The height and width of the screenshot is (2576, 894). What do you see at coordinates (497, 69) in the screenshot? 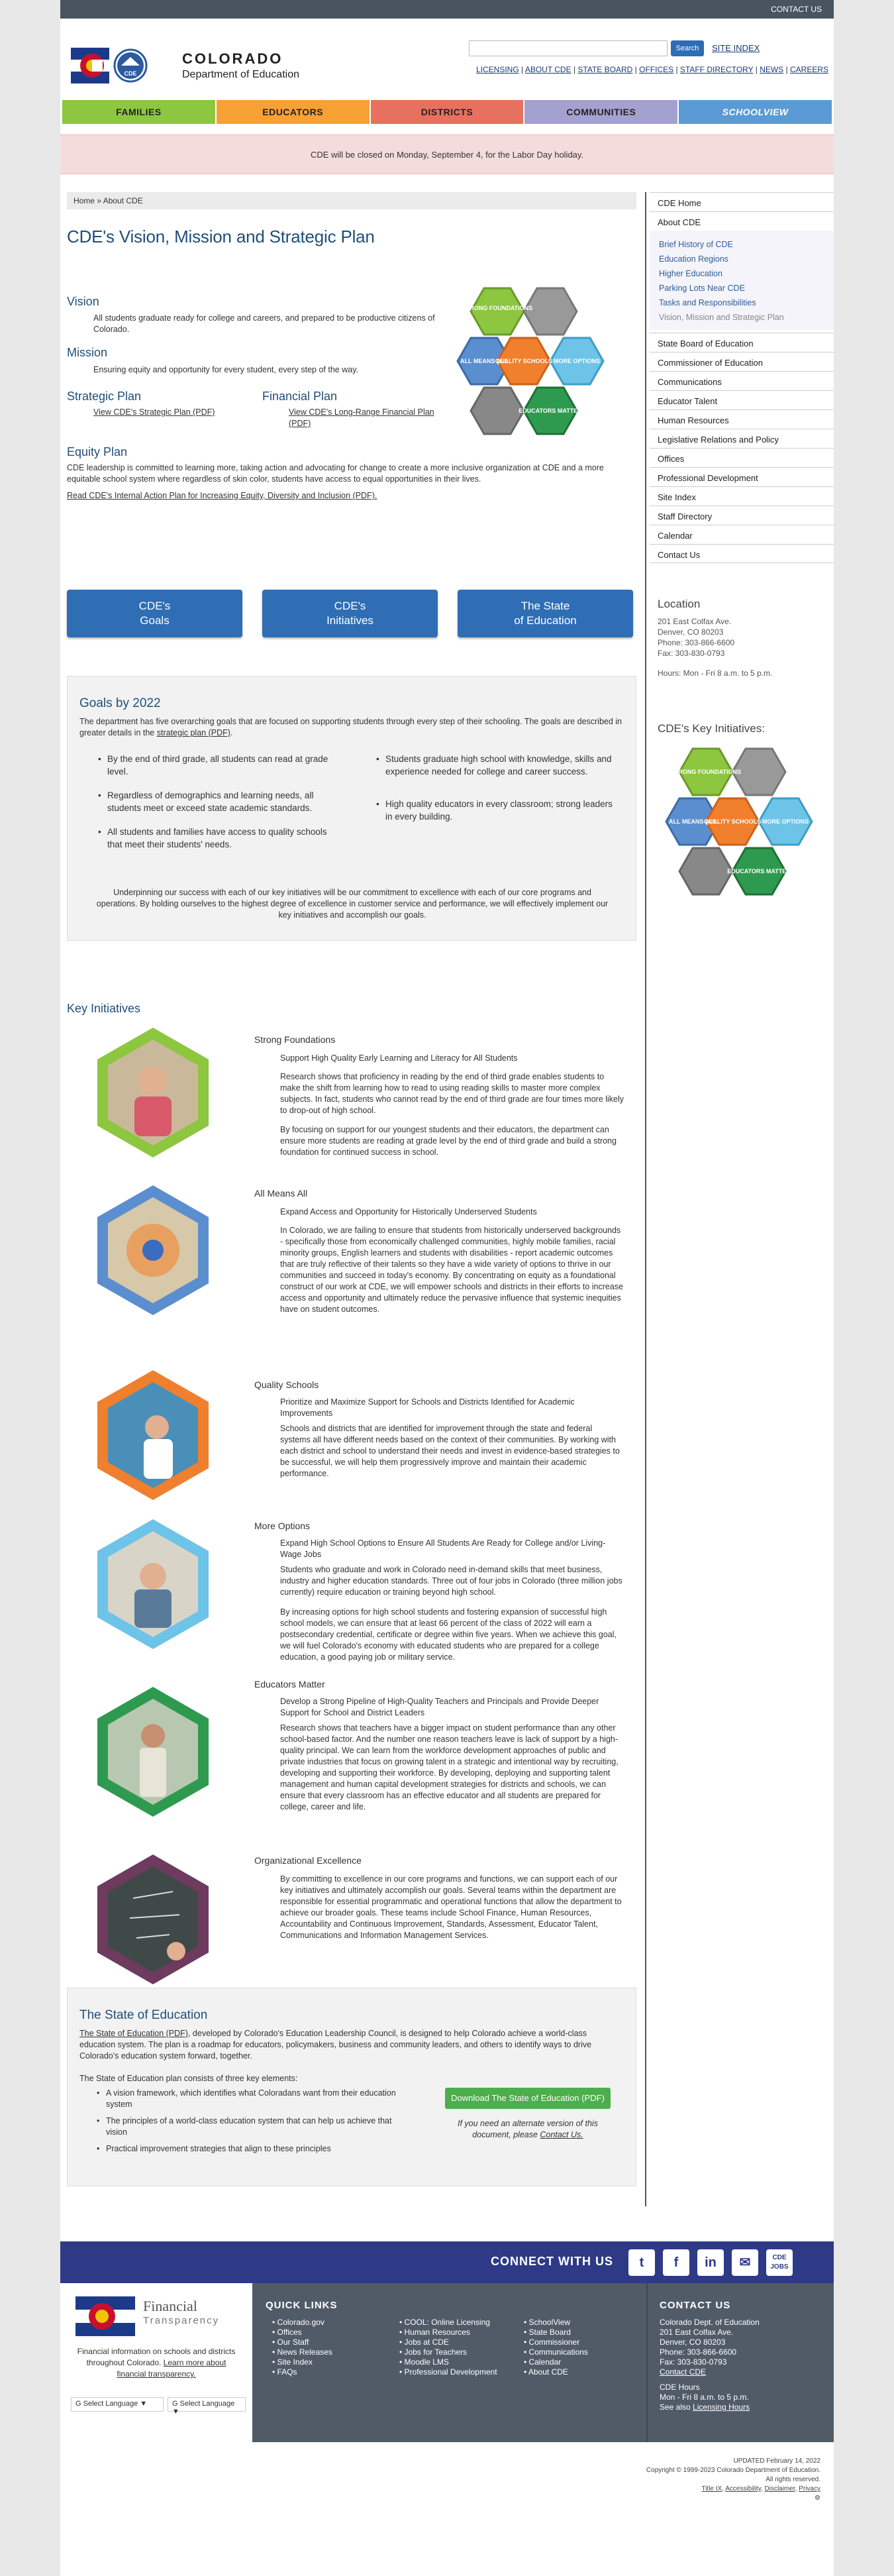
I see `licensing-link: LICENSING` at bounding box center [497, 69].